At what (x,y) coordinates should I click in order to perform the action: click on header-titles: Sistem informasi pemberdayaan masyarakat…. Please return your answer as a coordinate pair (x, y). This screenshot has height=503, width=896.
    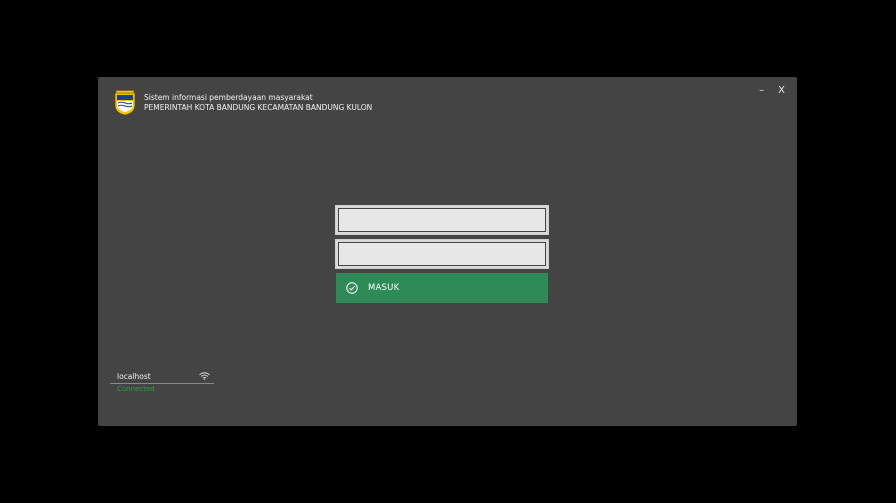
    Looking at the image, I should click on (258, 103).